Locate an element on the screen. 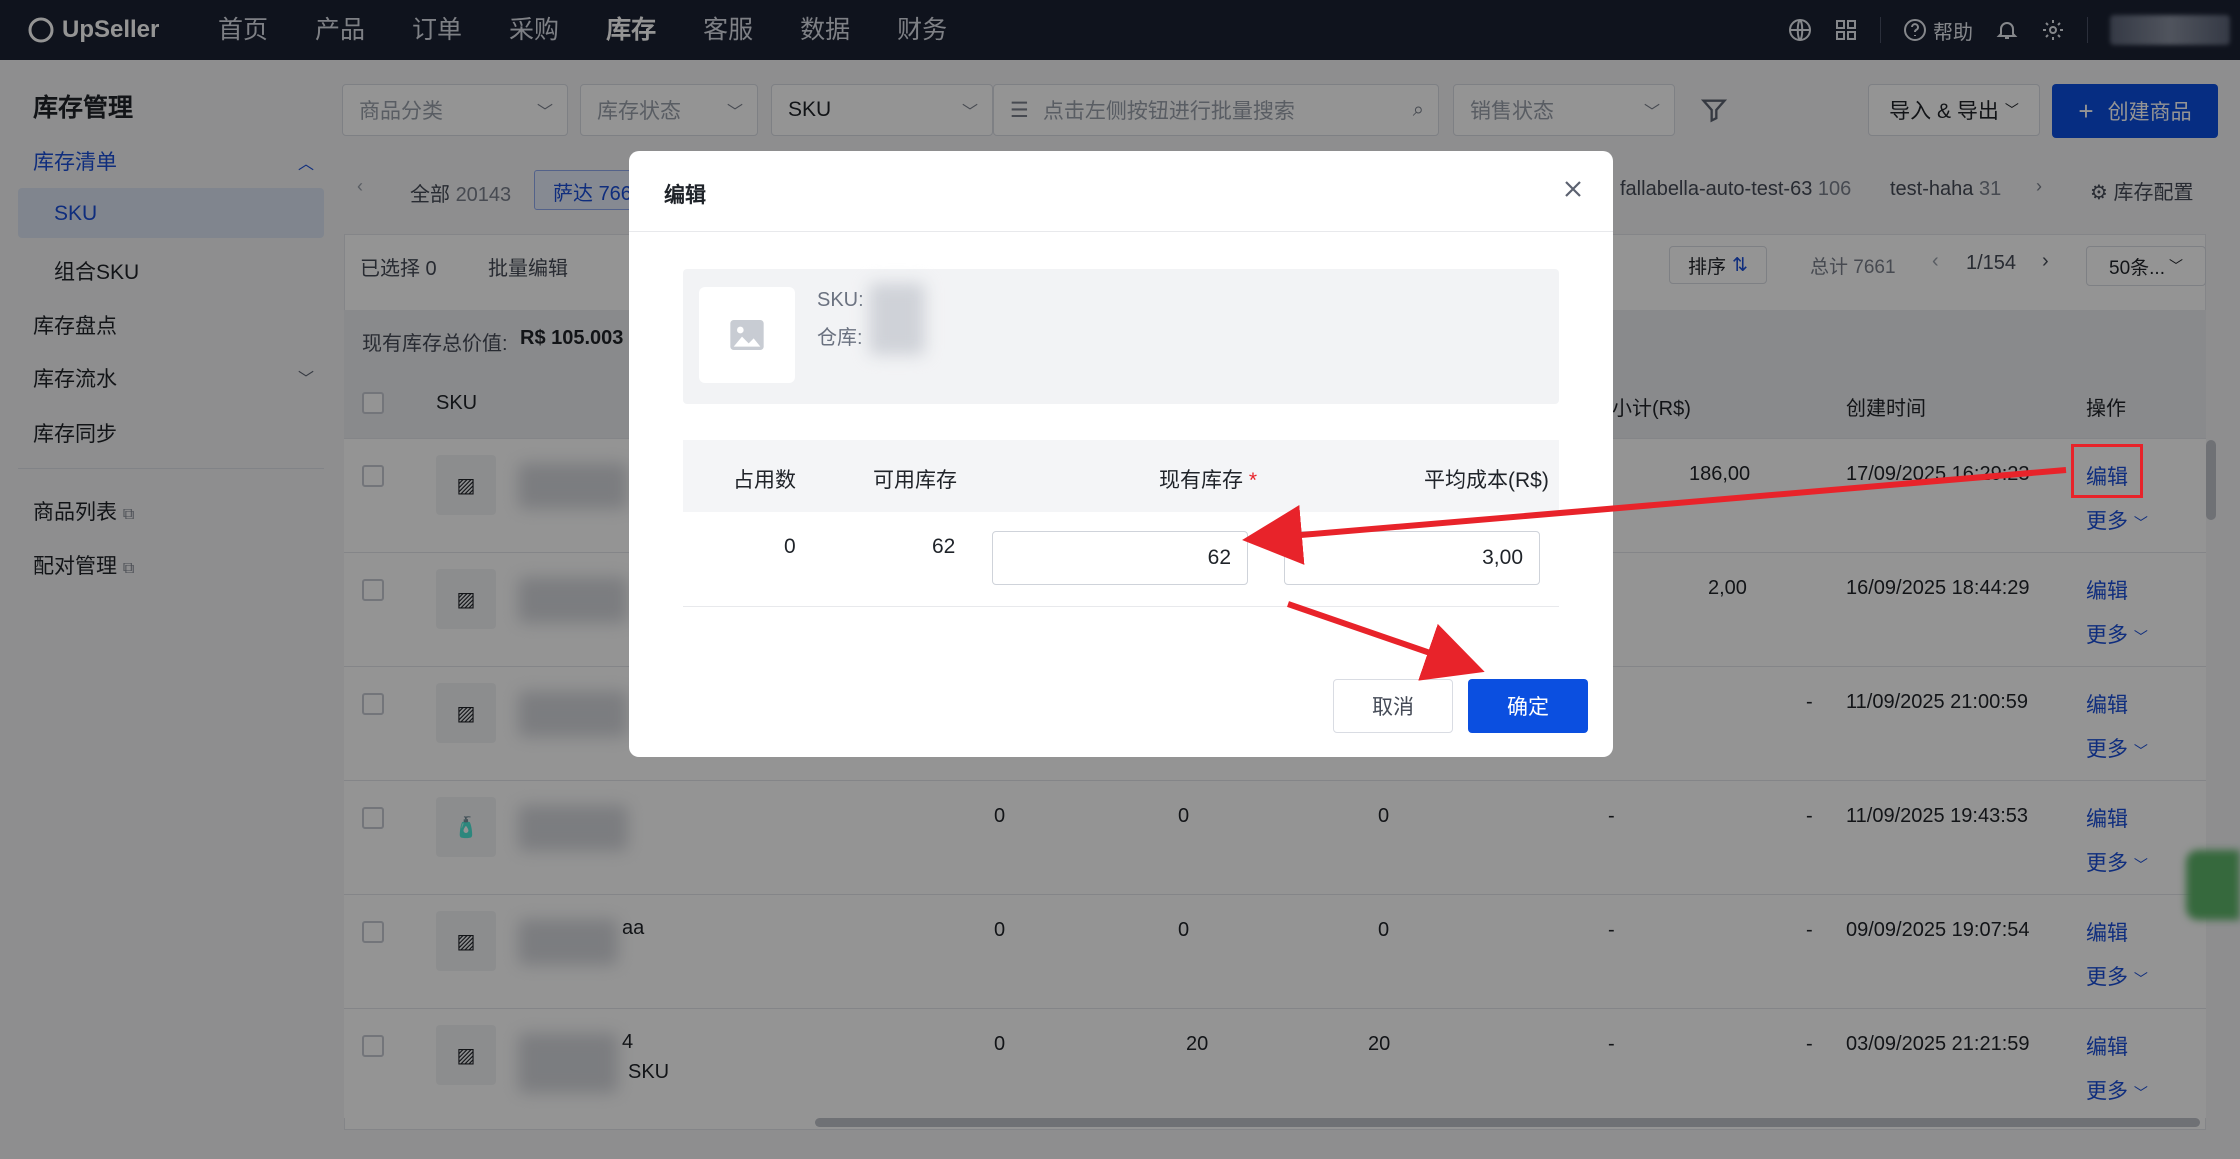 The height and width of the screenshot is (1159, 2240). arrow-to-current-stock is located at coordinates (1654, 516).